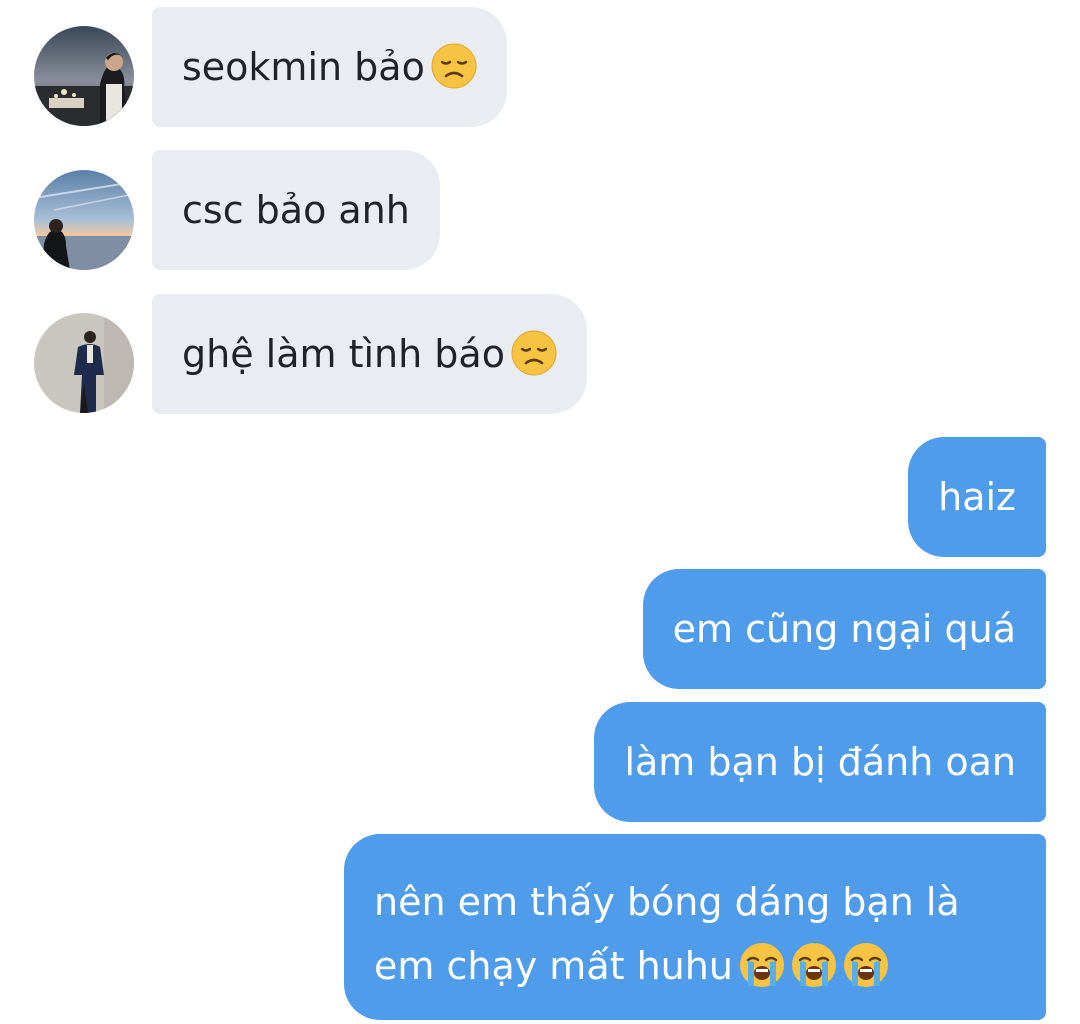 The image size is (1080, 1024). Describe the element at coordinates (343, 354) in the screenshot. I see `message-text: ghệ làm tình báo` at that location.